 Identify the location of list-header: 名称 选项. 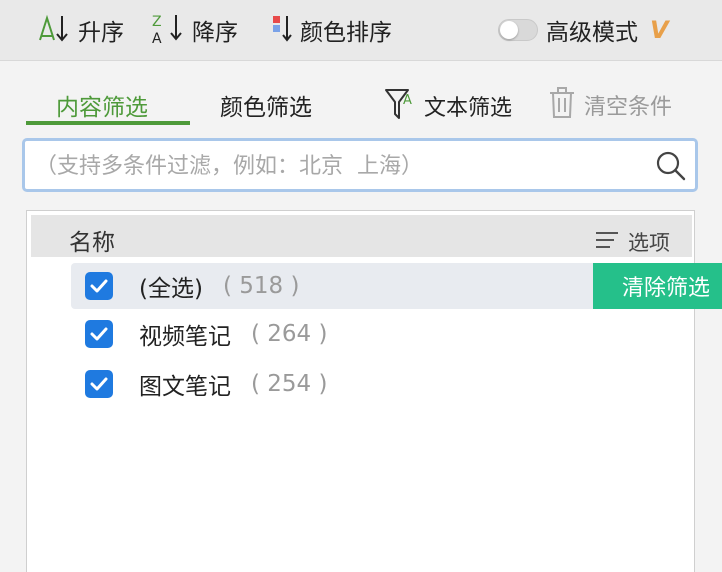
(361, 236).